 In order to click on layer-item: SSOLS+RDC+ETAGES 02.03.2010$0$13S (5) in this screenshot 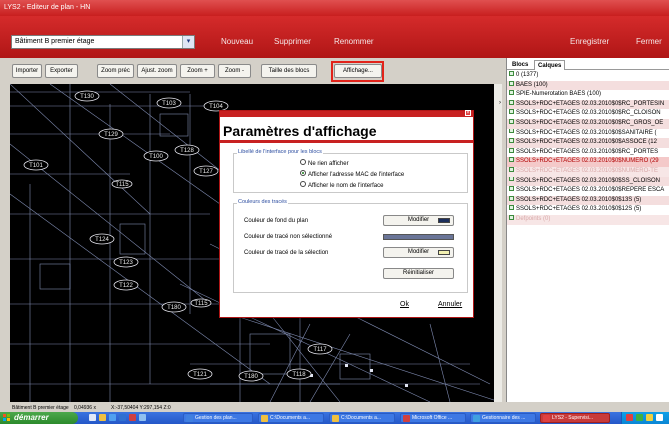, I will do `click(588, 200)`.